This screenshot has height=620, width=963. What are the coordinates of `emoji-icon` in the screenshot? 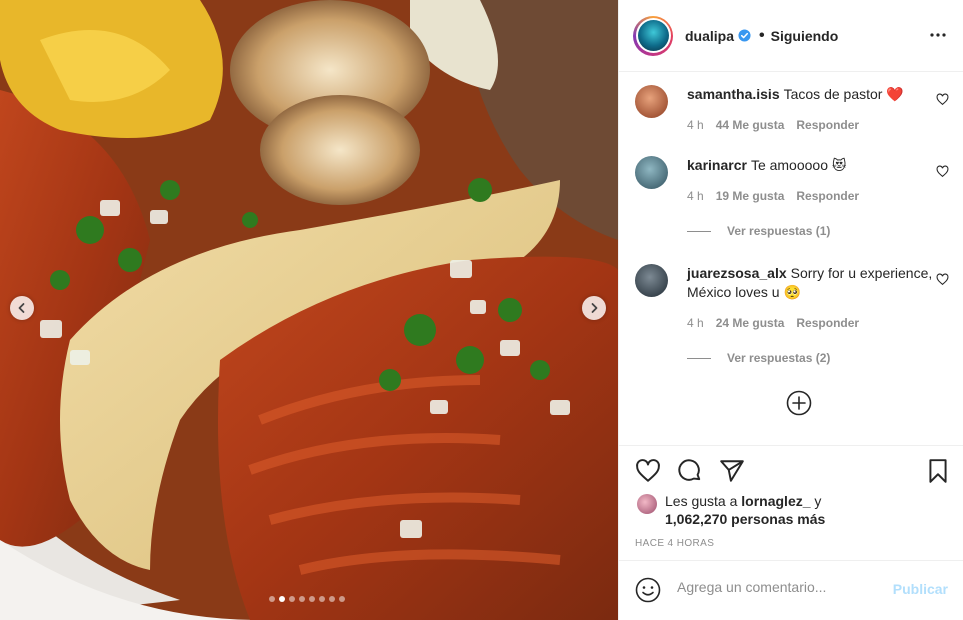 It's located at (648, 590).